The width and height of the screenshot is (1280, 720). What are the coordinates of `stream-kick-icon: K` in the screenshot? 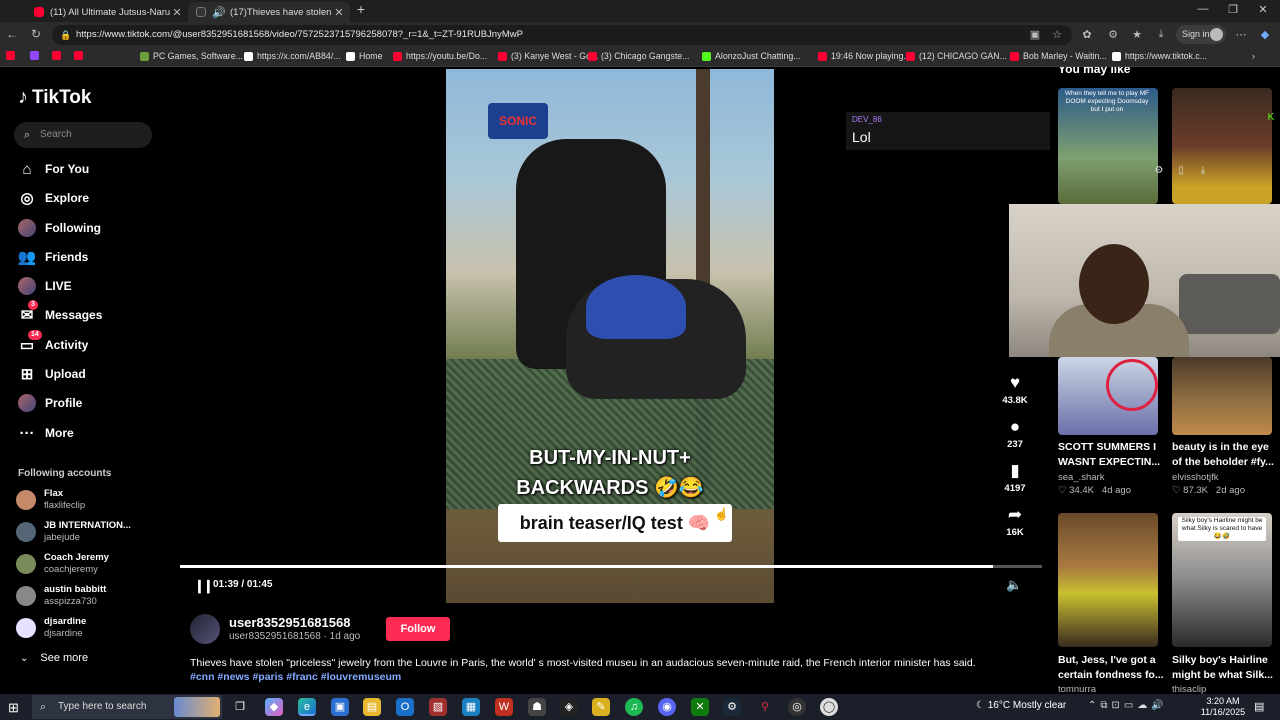 It's located at (1271, 117).